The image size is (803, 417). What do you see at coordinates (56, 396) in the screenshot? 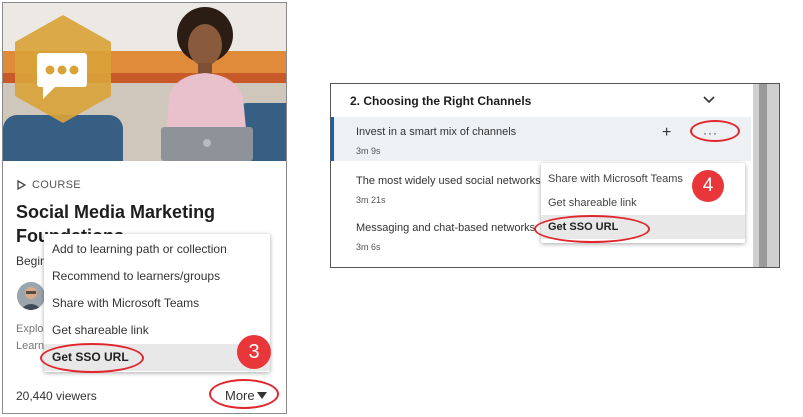
I see `viewer-count: 20,440 viewers` at bounding box center [56, 396].